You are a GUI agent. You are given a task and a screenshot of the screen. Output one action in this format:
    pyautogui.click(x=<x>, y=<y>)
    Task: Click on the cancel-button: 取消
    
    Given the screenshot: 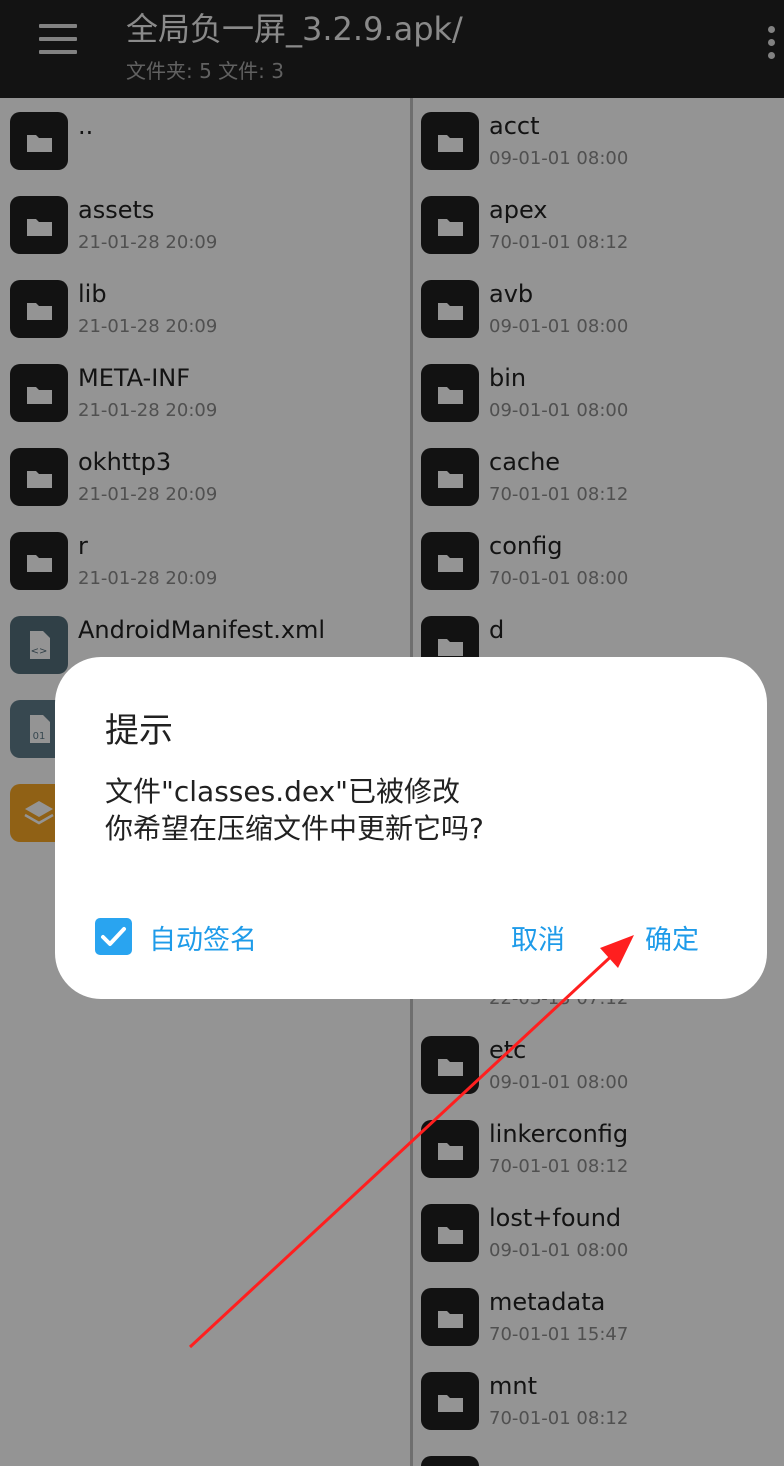 What is the action you would take?
    pyautogui.click(x=538, y=937)
    